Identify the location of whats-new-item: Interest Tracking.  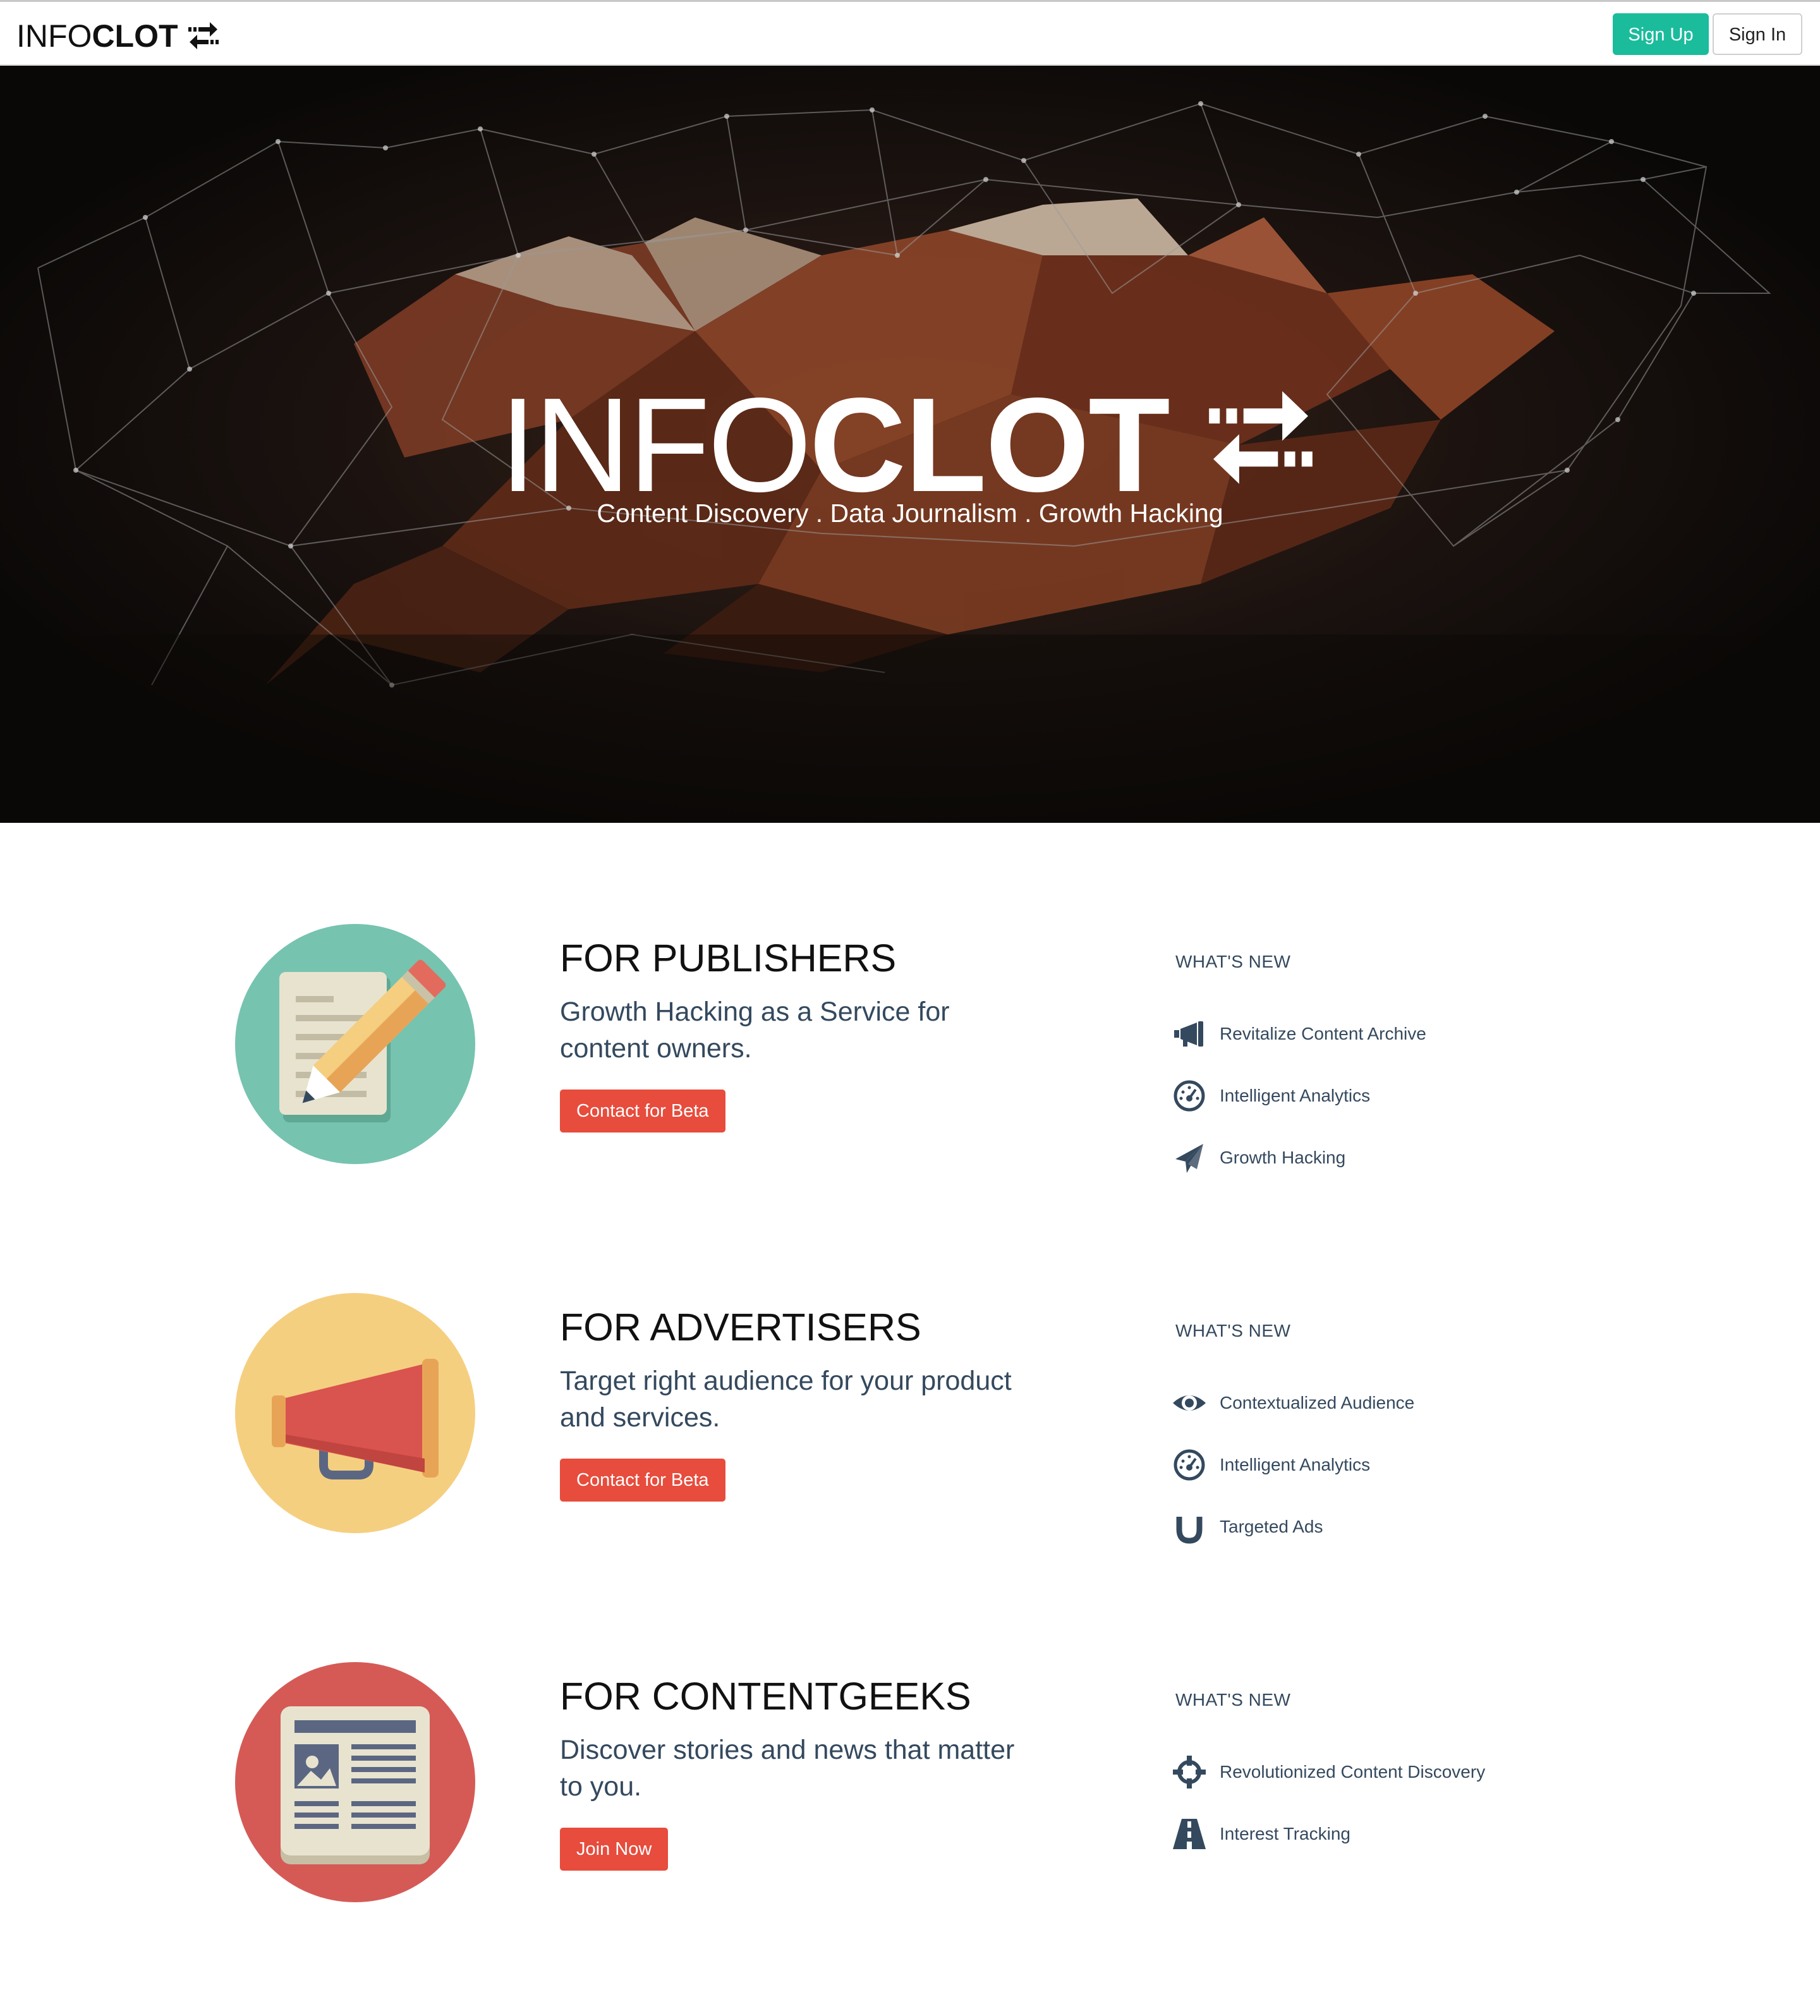
(1261, 1834).